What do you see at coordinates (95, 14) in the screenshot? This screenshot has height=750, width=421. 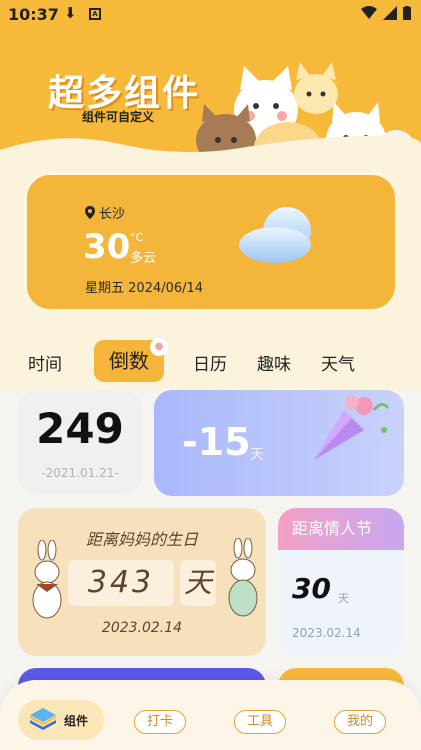 I see `sim-icon: A` at bounding box center [95, 14].